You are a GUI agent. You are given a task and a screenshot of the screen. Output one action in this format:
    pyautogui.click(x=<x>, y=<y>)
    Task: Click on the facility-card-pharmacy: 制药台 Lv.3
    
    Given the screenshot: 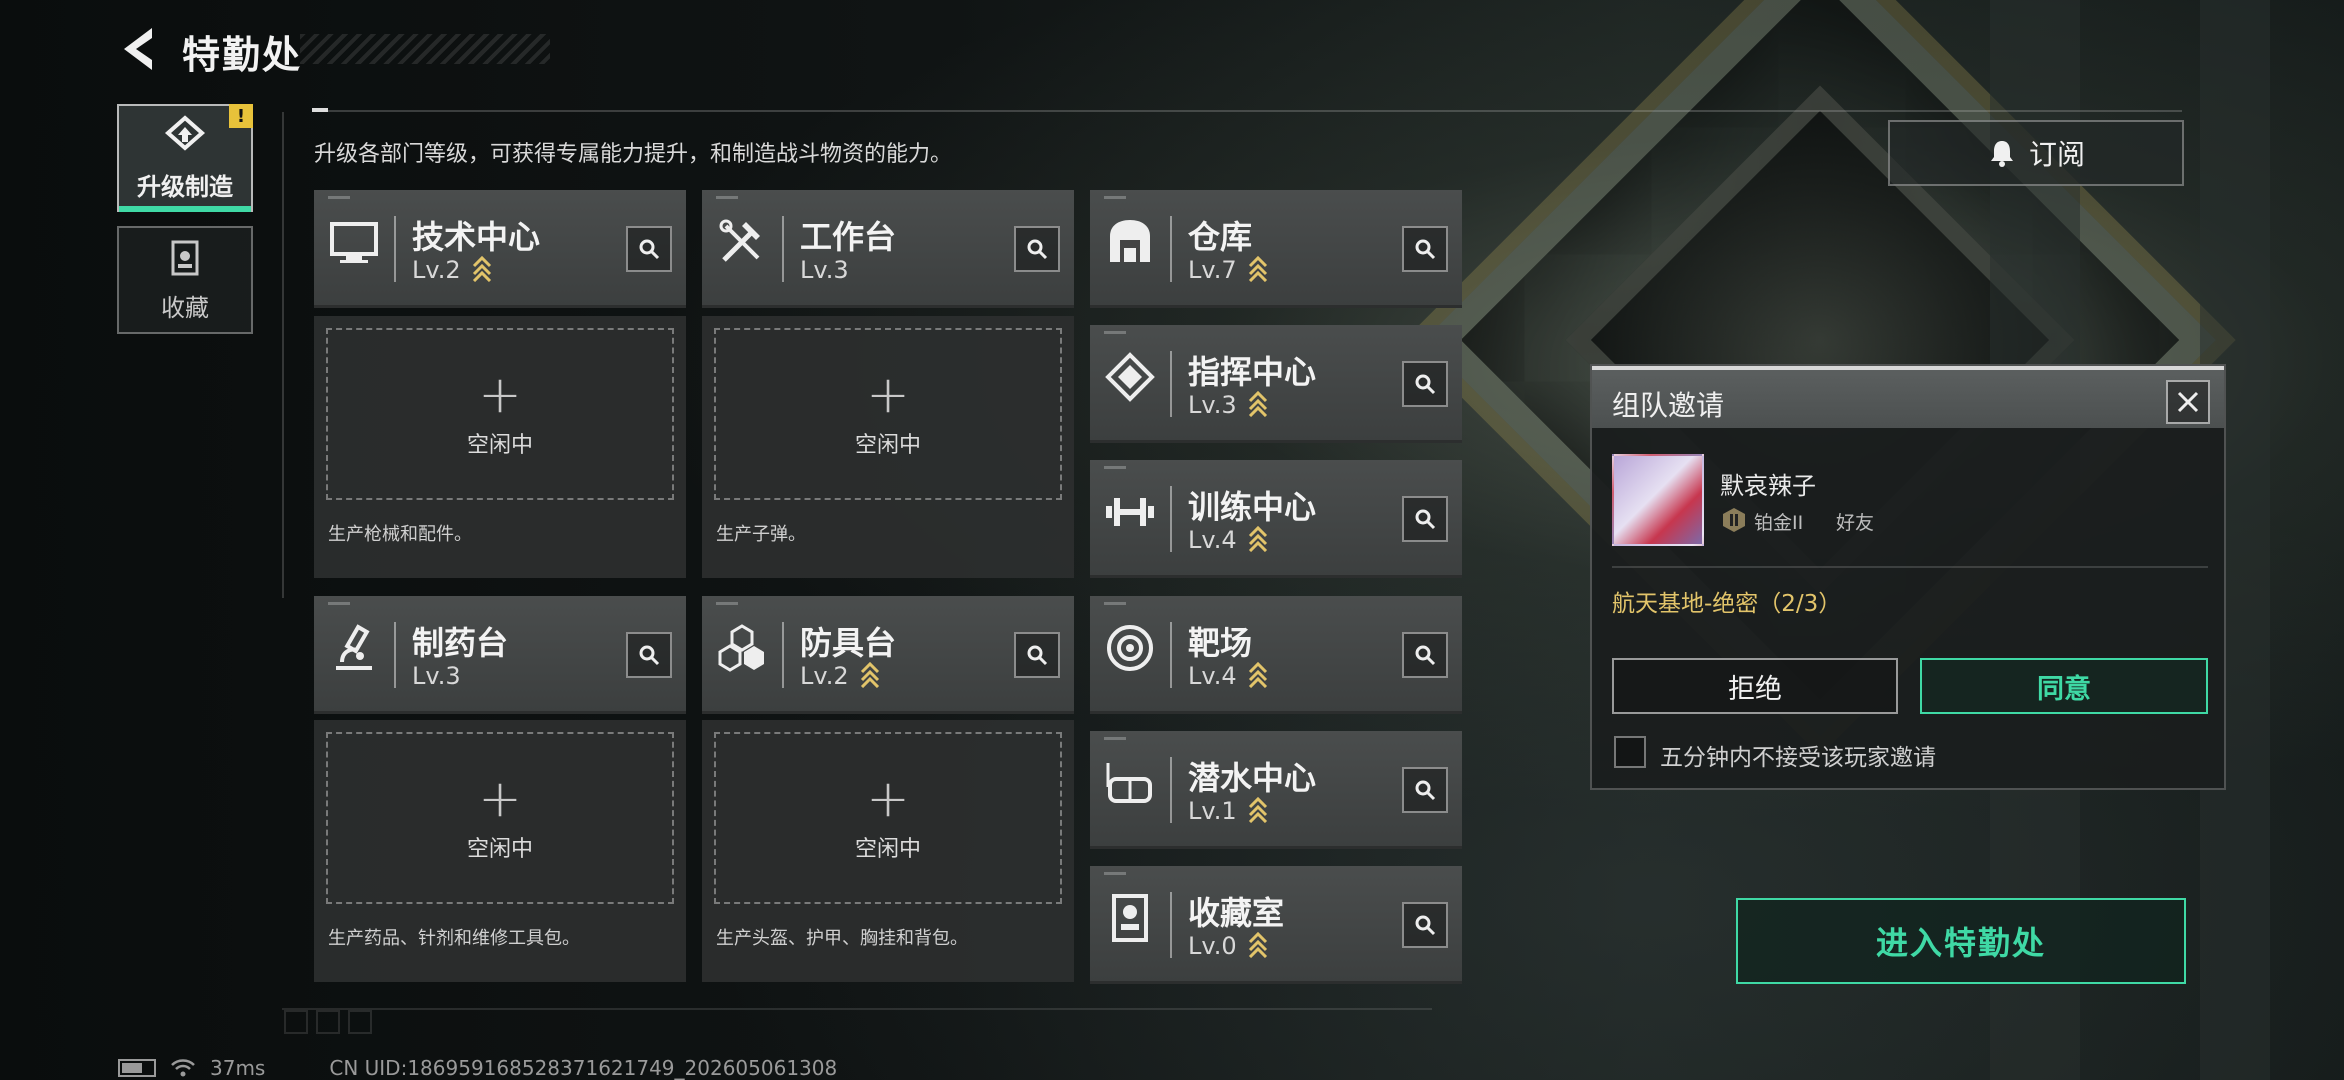 What is the action you would take?
    pyautogui.click(x=500, y=655)
    